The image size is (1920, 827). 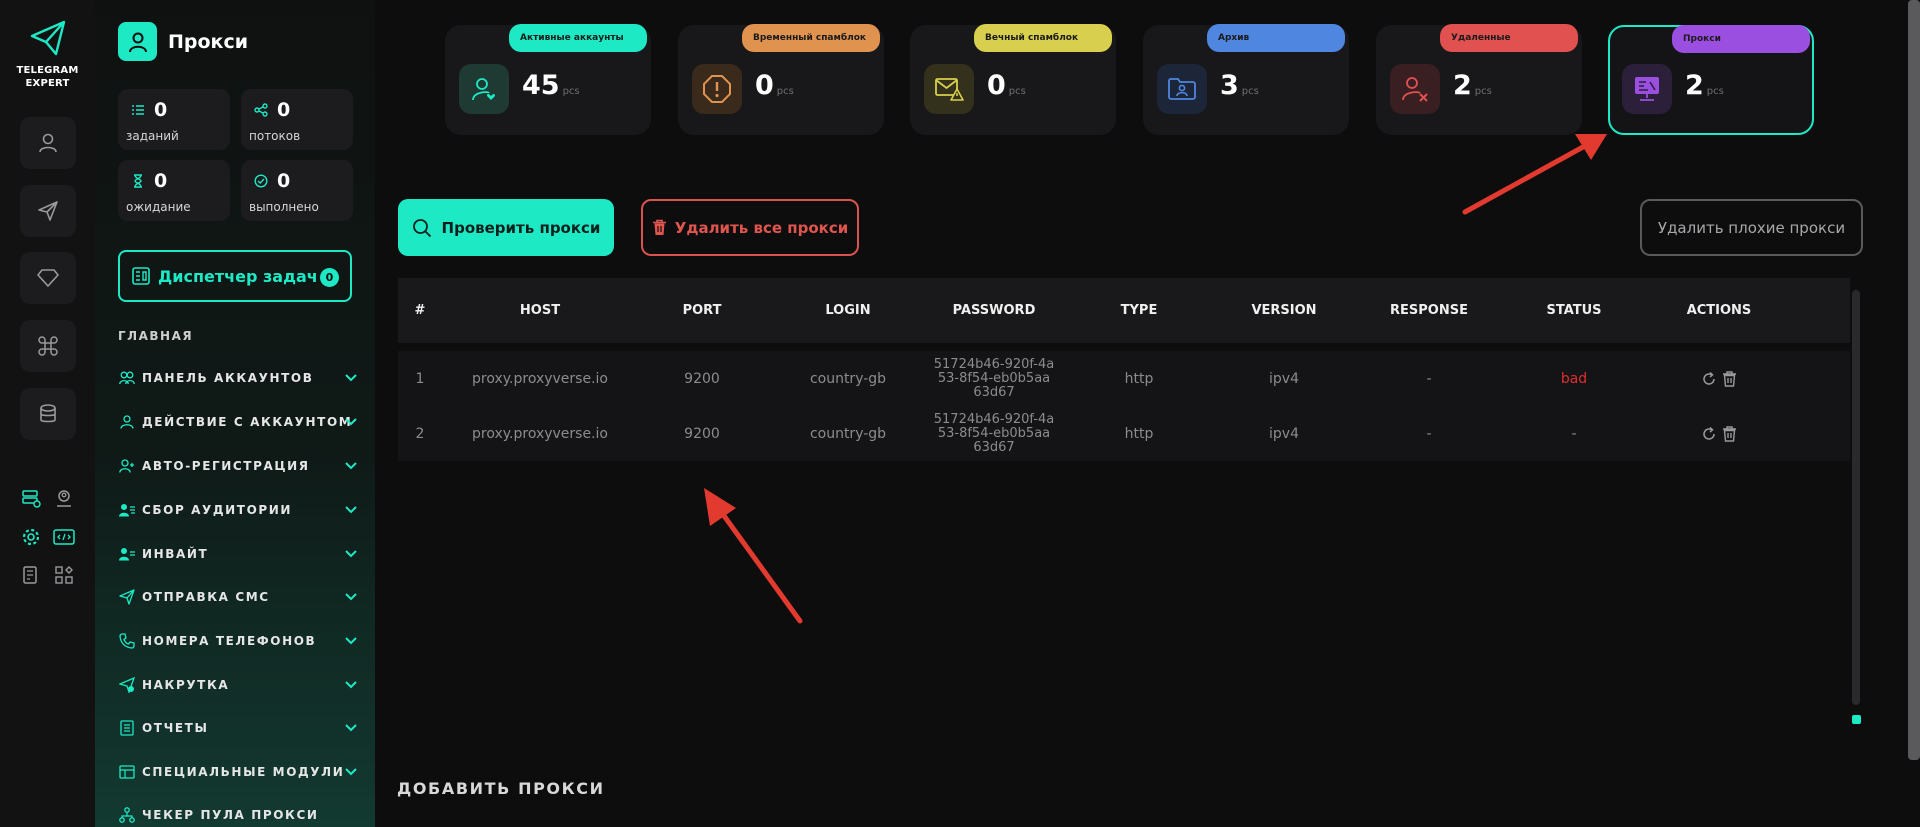 I want to click on cell-login: country-gb, so click(x=848, y=378).